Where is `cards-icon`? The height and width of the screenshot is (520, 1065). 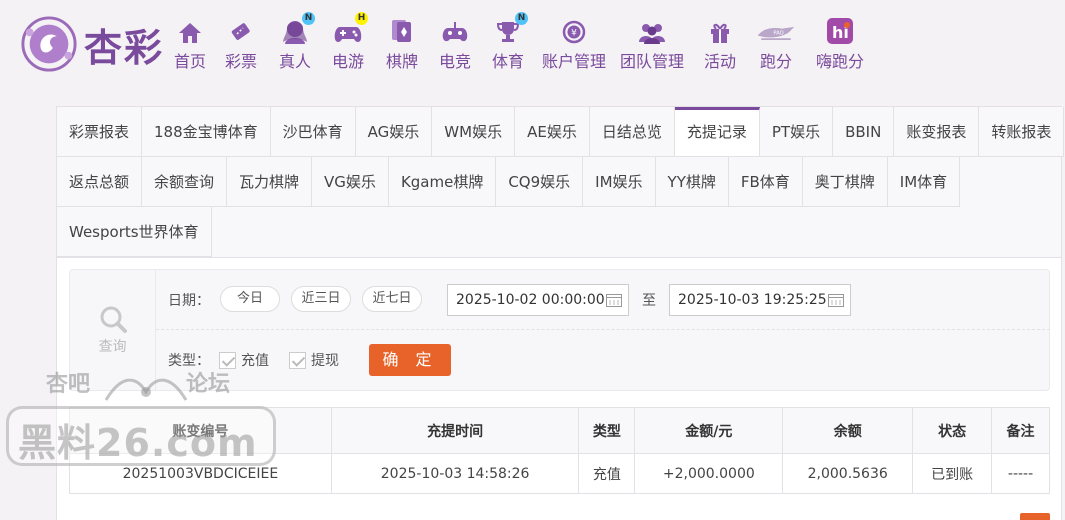
cards-icon is located at coordinates (402, 31).